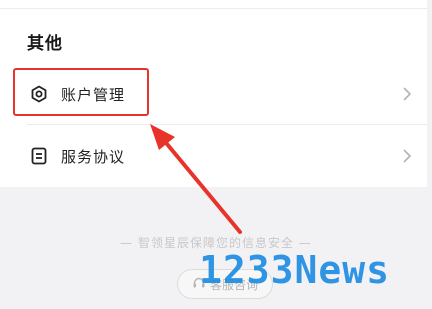  What do you see at coordinates (93, 94) in the screenshot?
I see `account-management-label: 账户管理` at bounding box center [93, 94].